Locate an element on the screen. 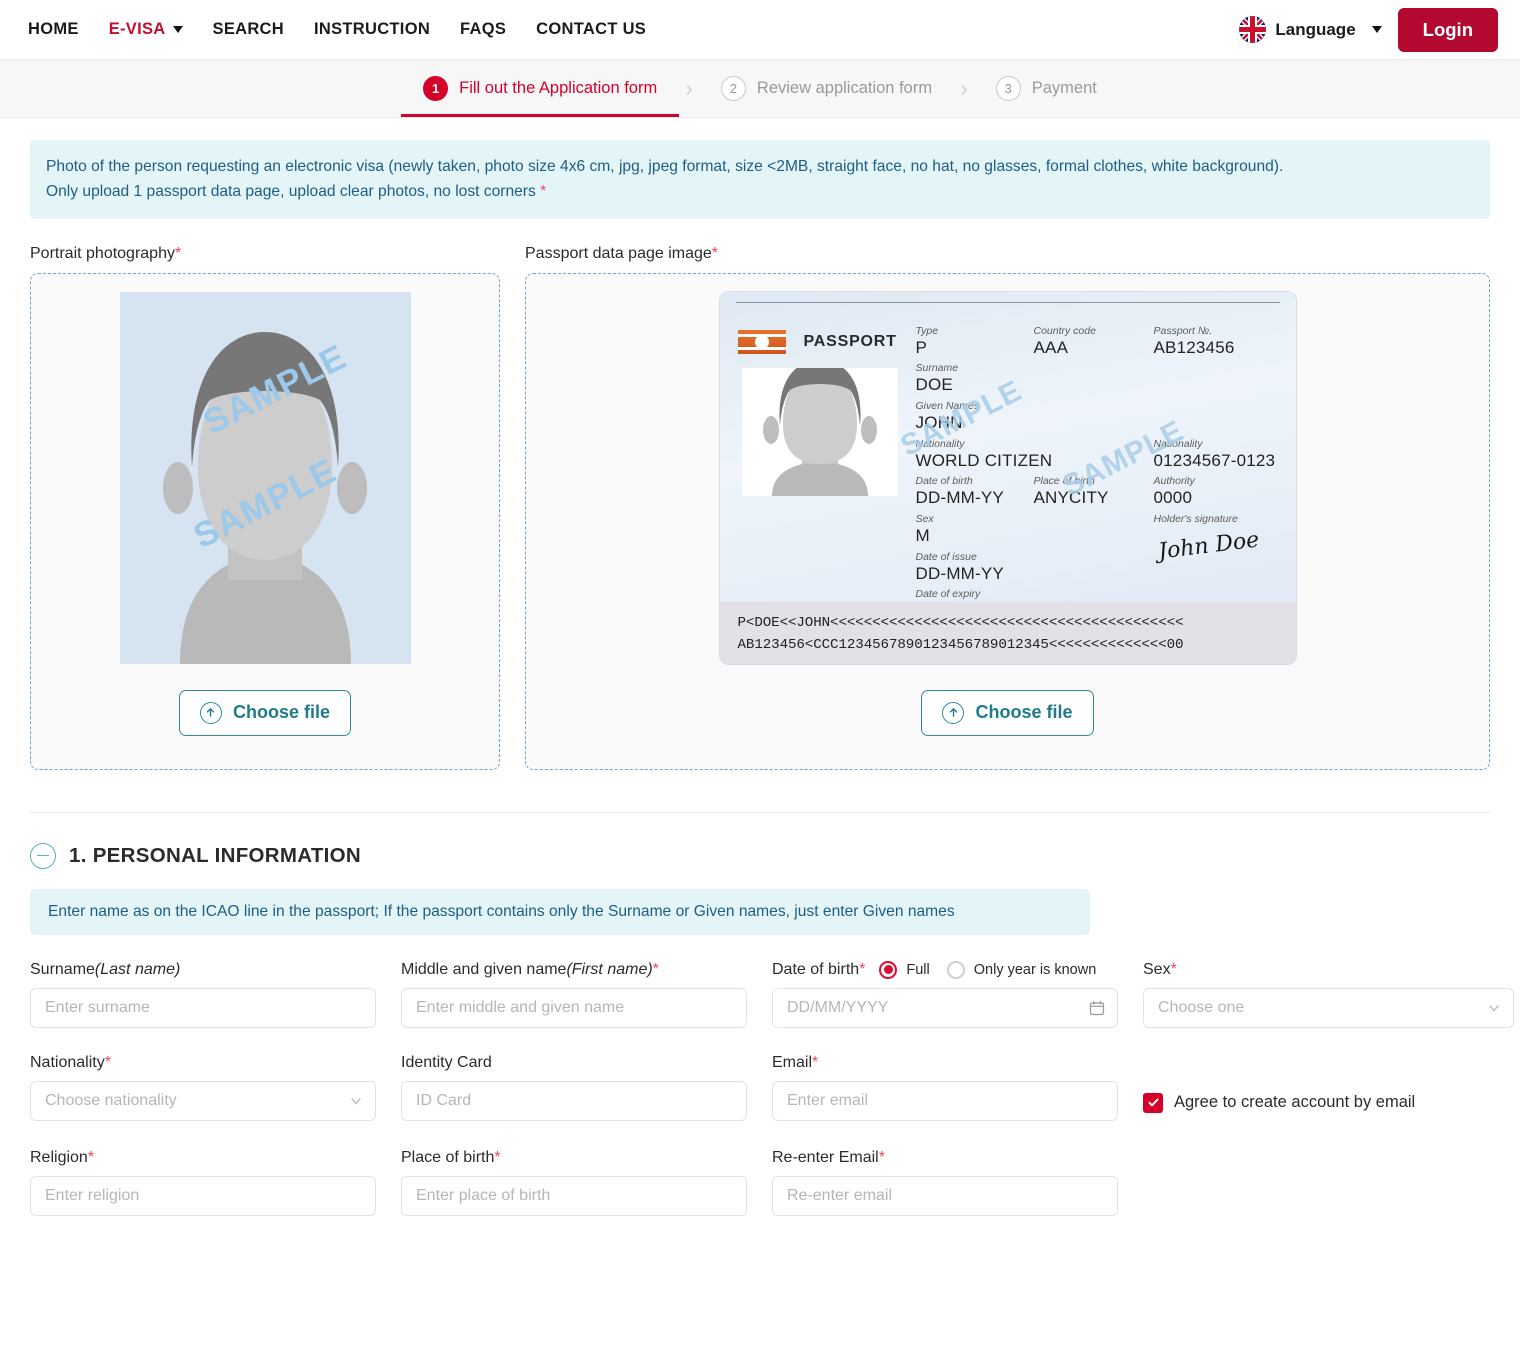  date-of-birth-input-wrap is located at coordinates (945, 1007).